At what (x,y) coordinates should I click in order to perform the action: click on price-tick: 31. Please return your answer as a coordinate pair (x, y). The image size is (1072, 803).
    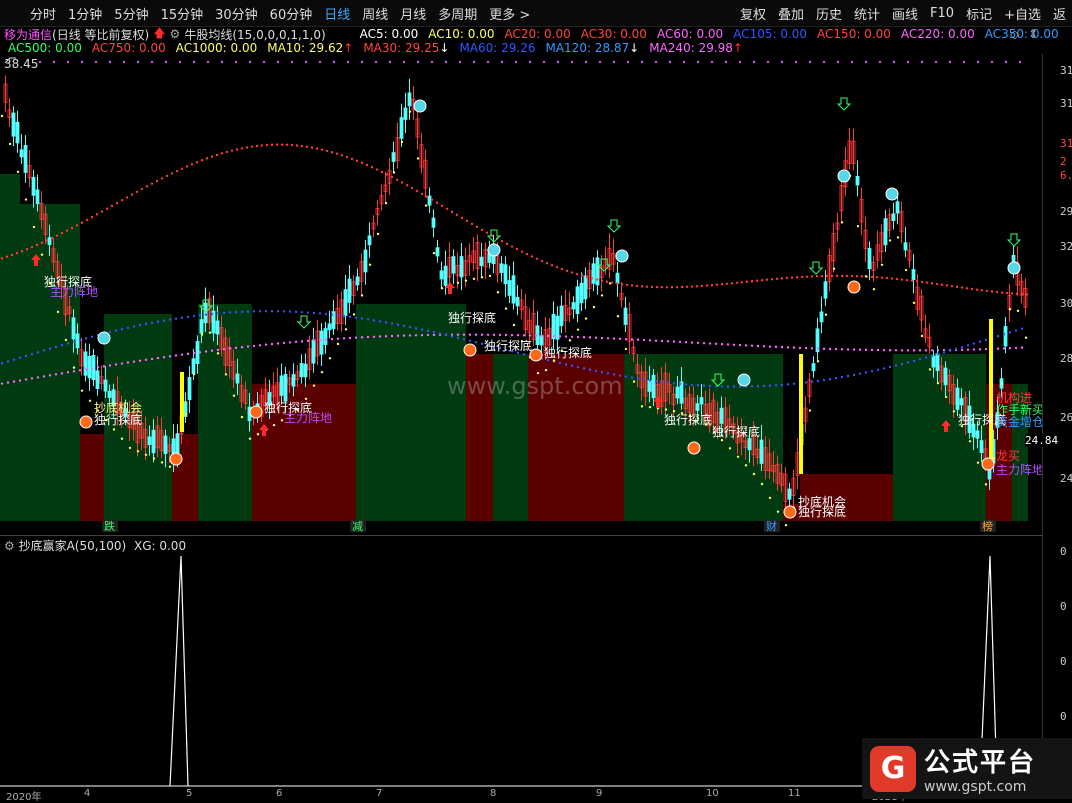
    Looking at the image, I should click on (1066, 103).